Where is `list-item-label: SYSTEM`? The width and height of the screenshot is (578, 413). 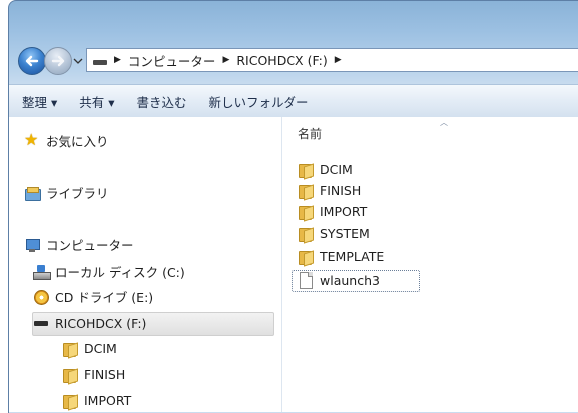 list-item-label: SYSTEM is located at coordinates (345, 233).